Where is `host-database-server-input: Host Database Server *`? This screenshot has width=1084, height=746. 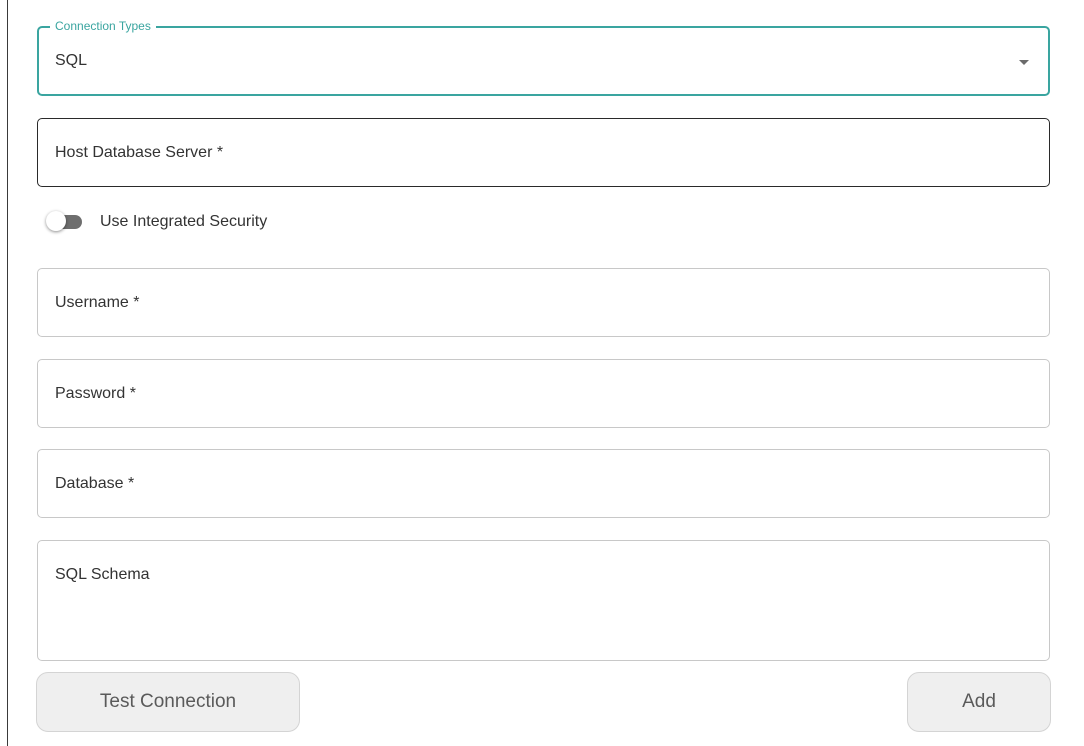 host-database-server-input: Host Database Server * is located at coordinates (543, 152).